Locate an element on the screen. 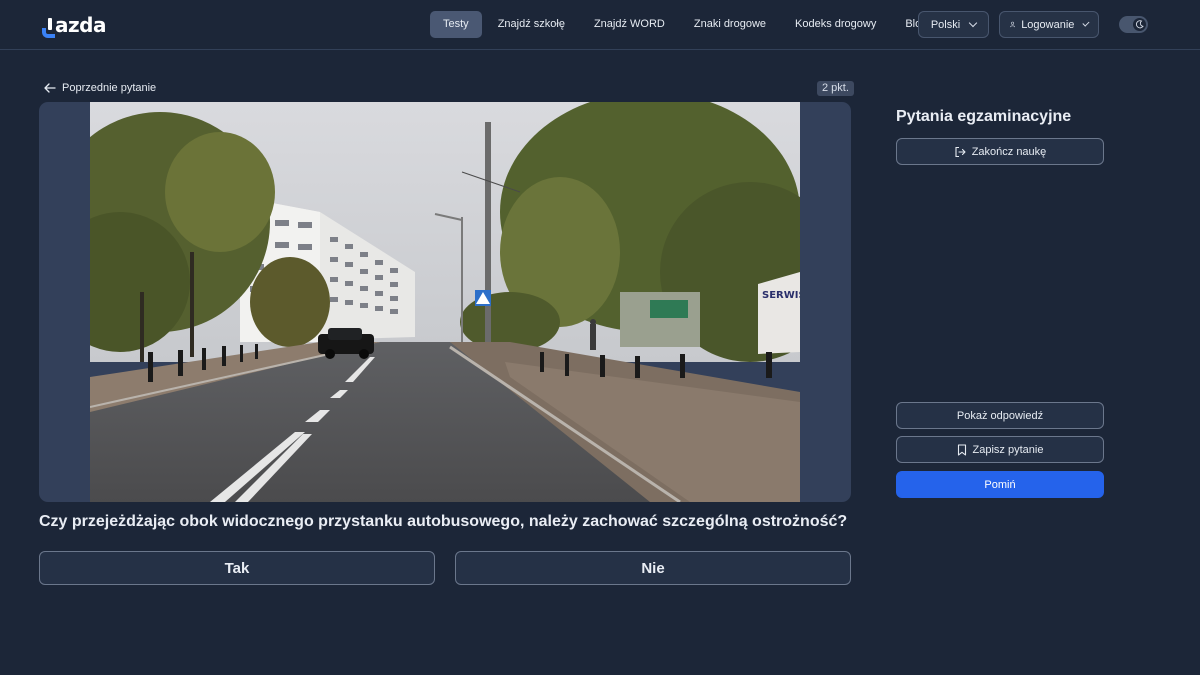  nav-item-find-school: Znajdź szkołę is located at coordinates (531, 24).